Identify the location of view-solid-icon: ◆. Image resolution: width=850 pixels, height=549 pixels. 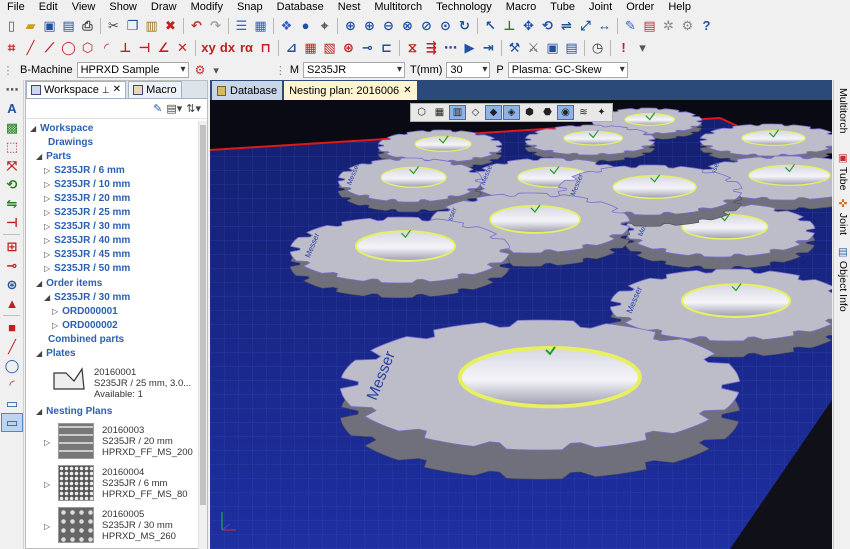
(493, 112).